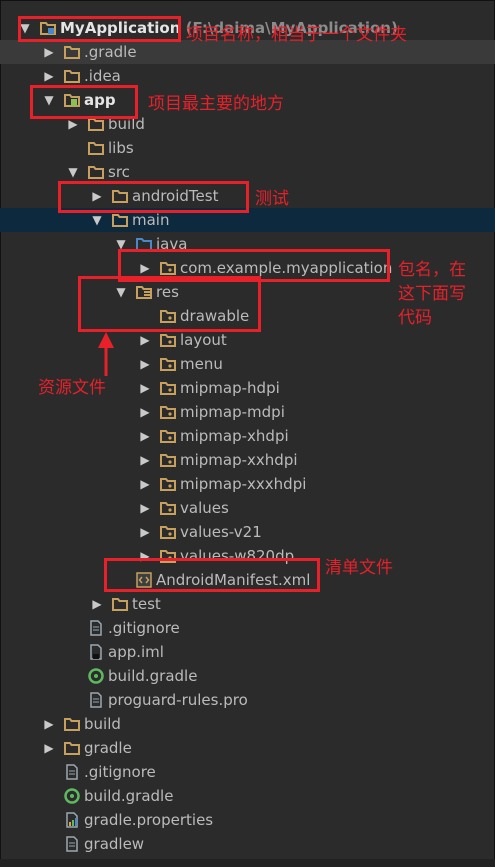  I want to click on properties-icon, so click(72, 820).